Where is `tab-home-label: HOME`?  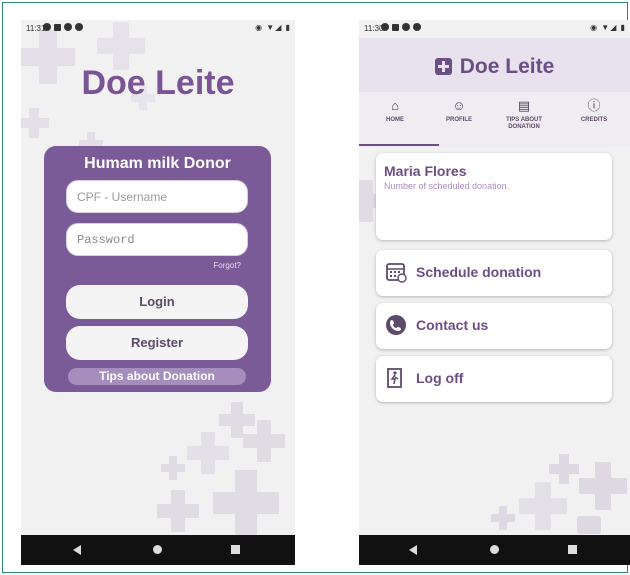
tab-home-label: HOME is located at coordinates (395, 120).